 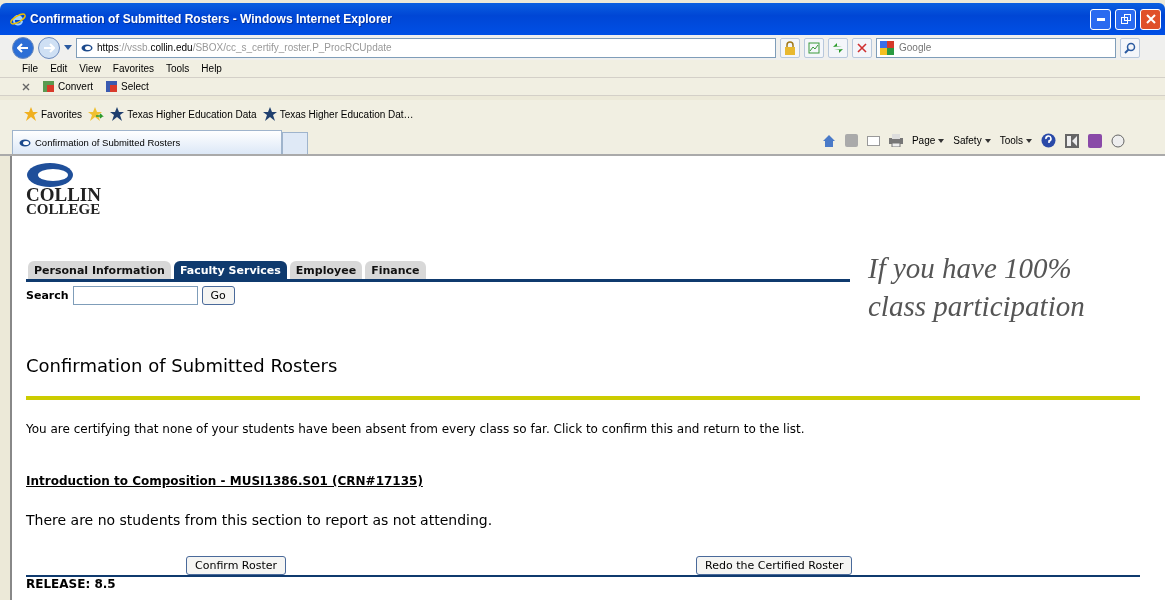 What do you see at coordinates (395, 270) in the screenshot?
I see `nav-tab: Finance` at bounding box center [395, 270].